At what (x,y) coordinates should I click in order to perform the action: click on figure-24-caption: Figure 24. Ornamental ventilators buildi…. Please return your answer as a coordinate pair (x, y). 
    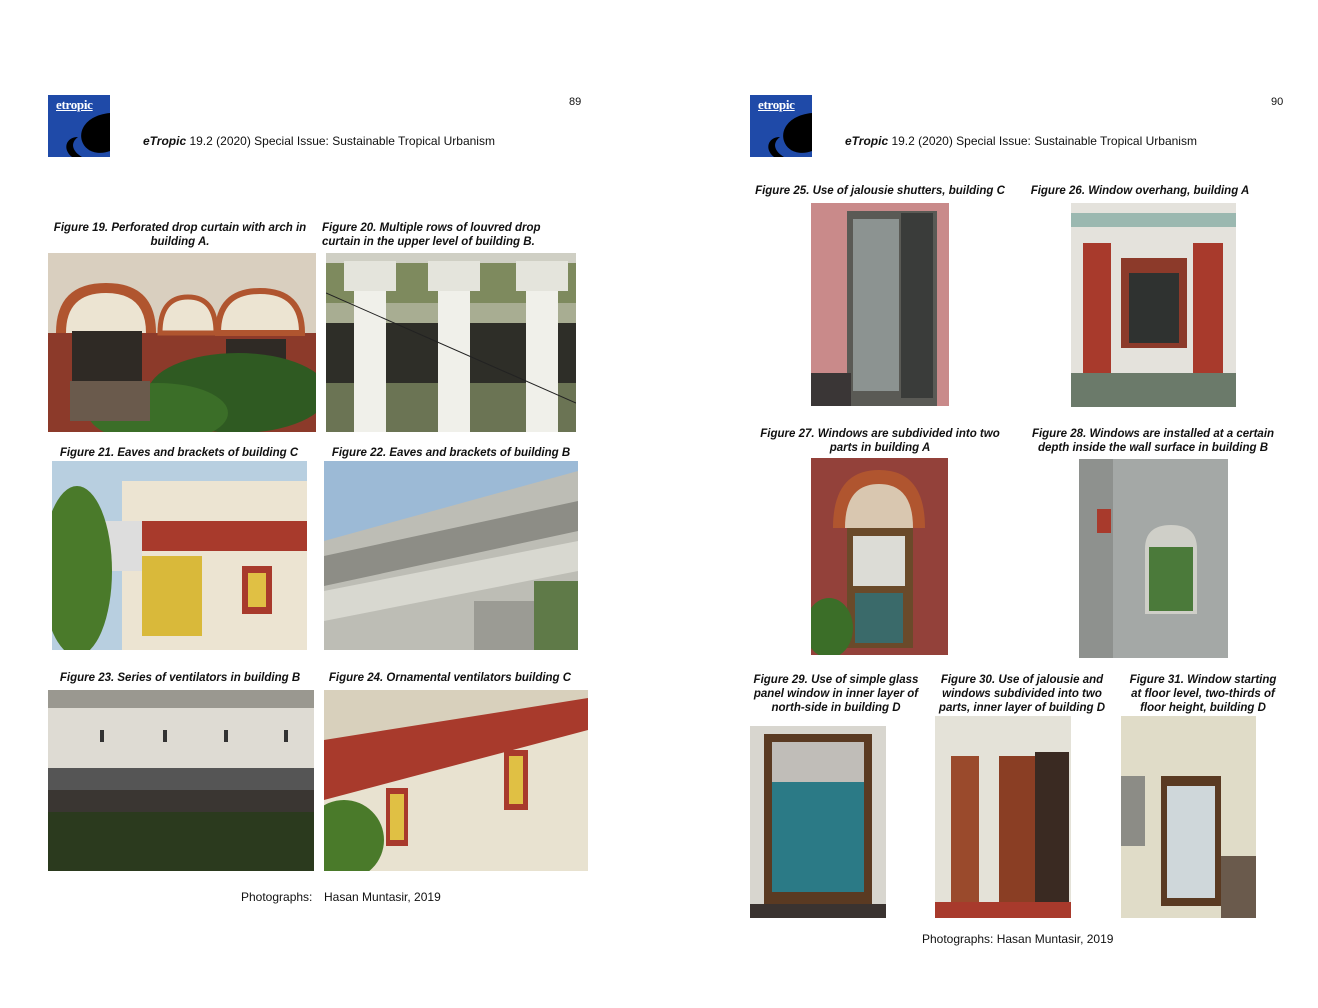
    Looking at the image, I should click on (450, 678).